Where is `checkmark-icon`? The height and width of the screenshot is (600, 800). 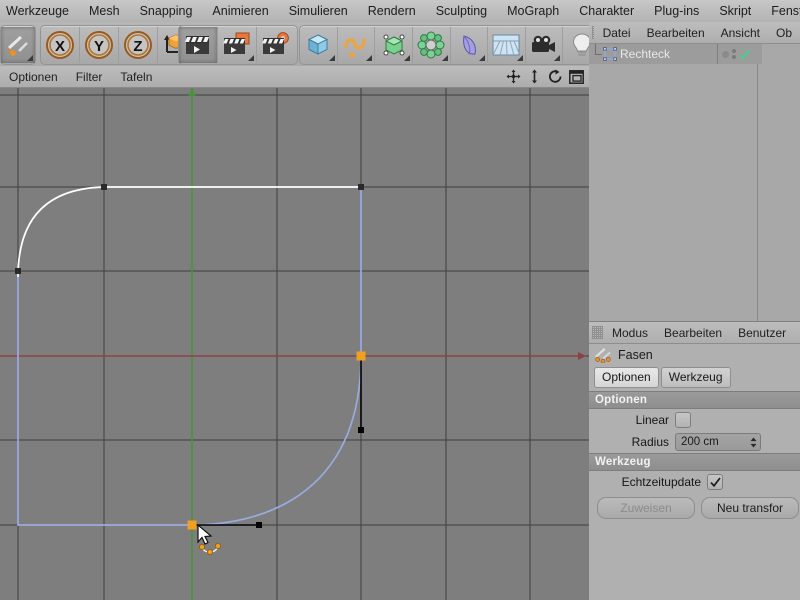 checkmark-icon is located at coordinates (715, 481).